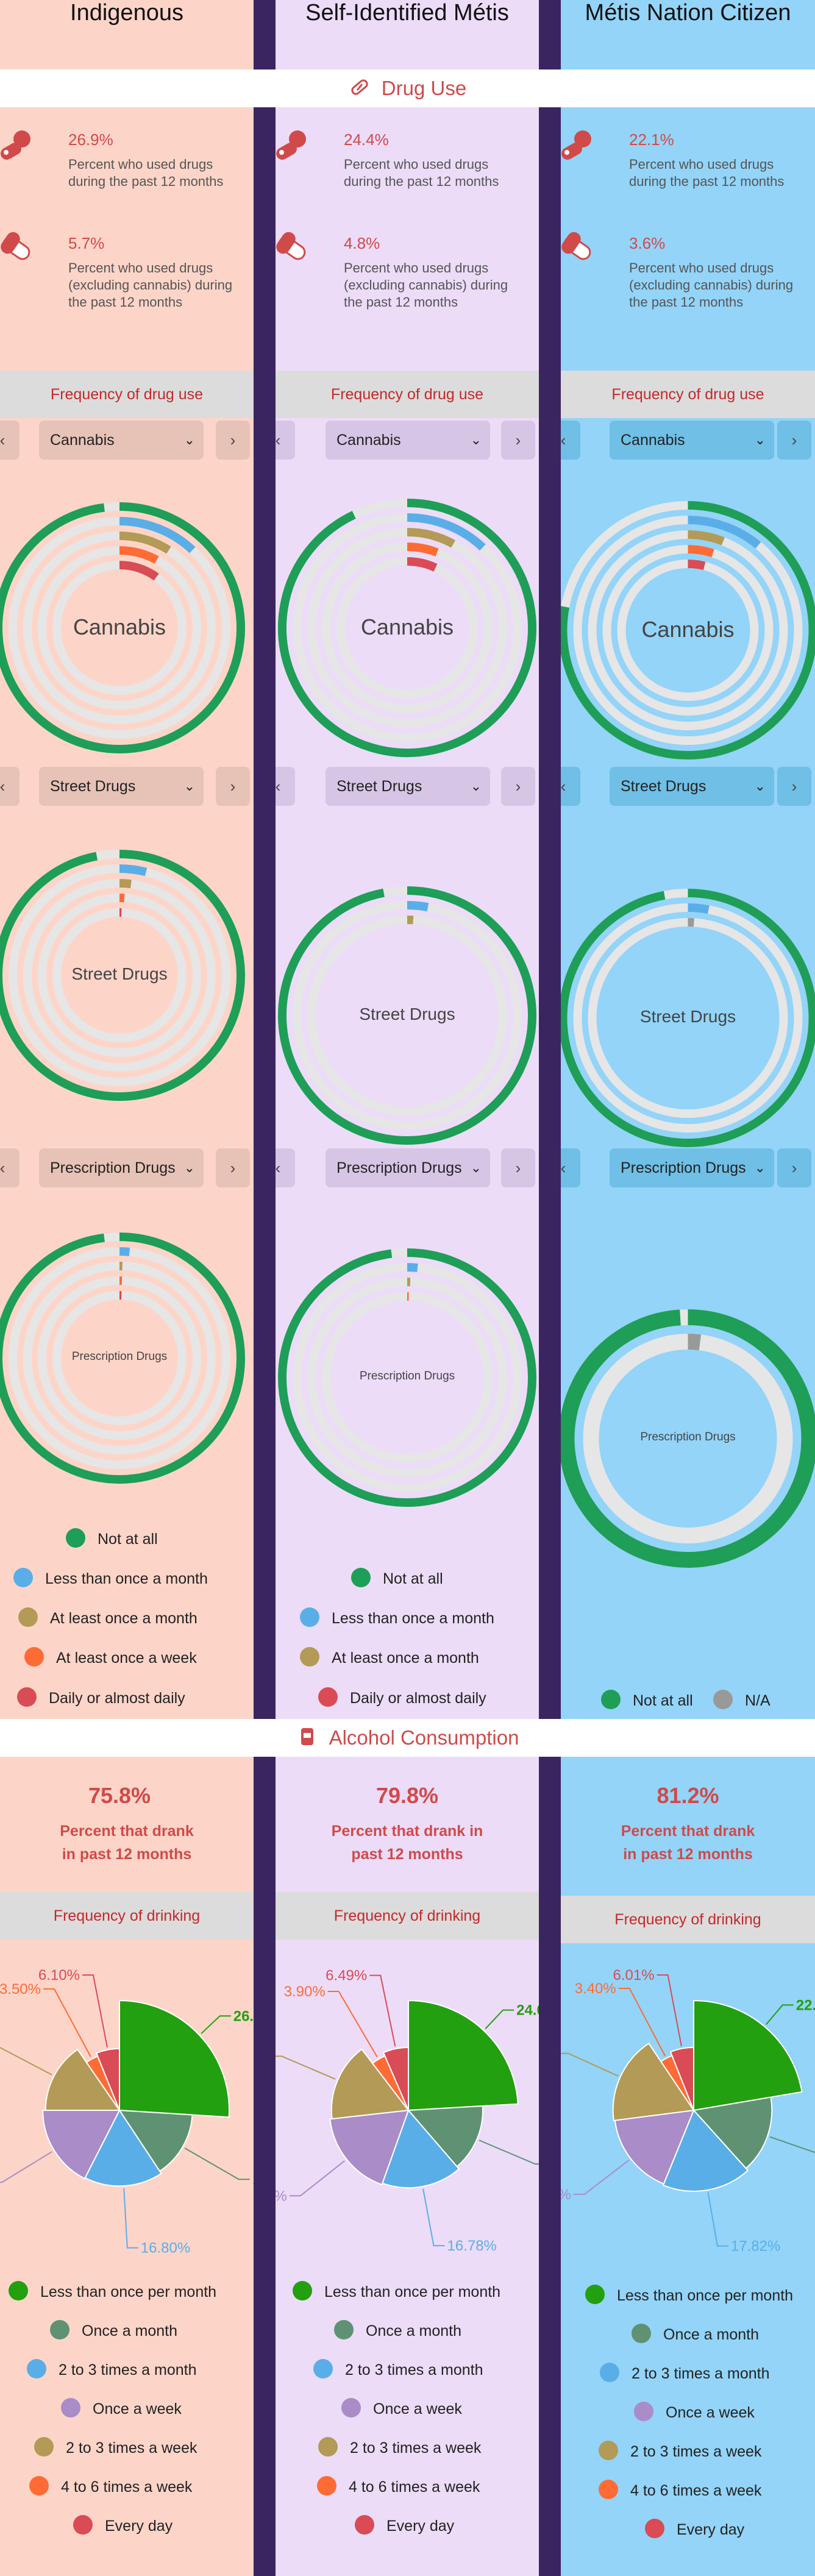  What do you see at coordinates (742, 1700) in the screenshot?
I see `legend-item: N/A` at bounding box center [742, 1700].